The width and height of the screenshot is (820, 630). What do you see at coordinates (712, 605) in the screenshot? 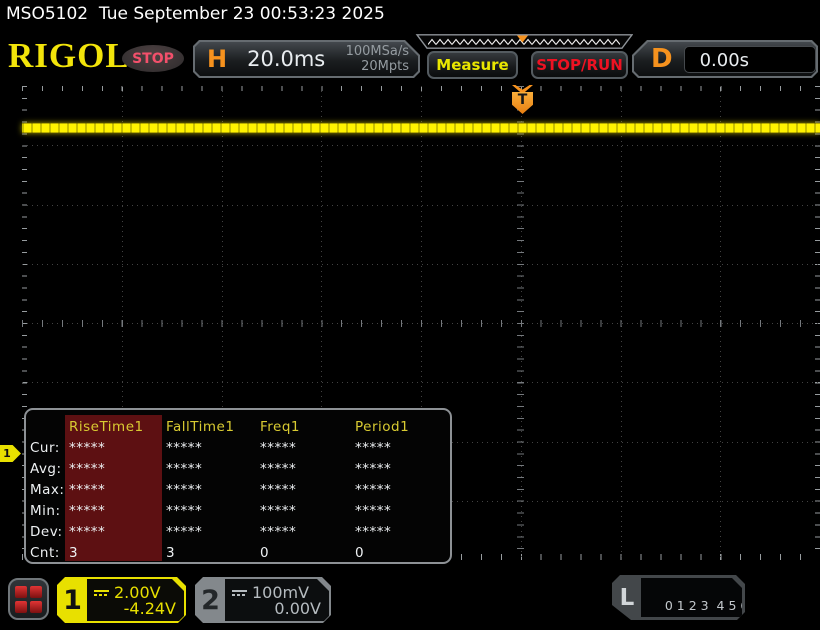
I see `logic-row1: 0 1 2 3 4 5 6 7` at bounding box center [712, 605].